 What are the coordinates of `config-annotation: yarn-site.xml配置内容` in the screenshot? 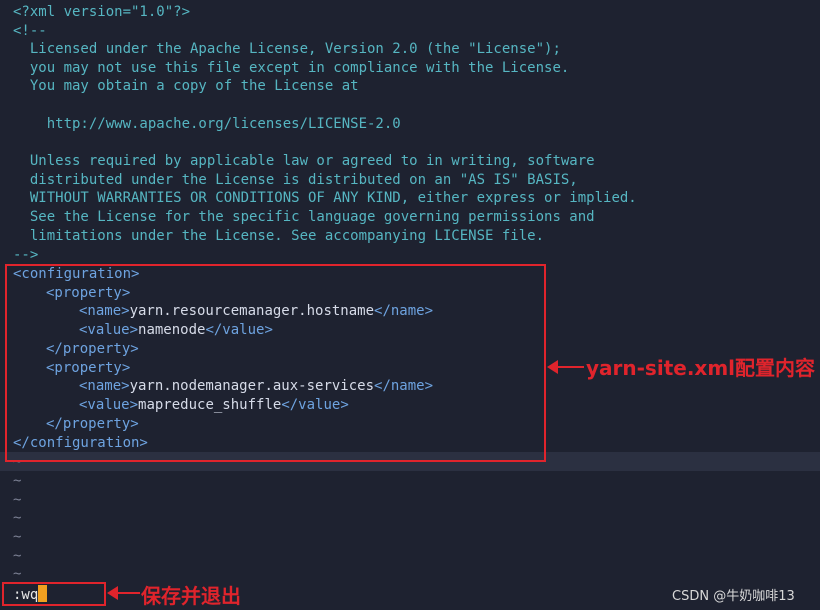 It's located at (701, 368).